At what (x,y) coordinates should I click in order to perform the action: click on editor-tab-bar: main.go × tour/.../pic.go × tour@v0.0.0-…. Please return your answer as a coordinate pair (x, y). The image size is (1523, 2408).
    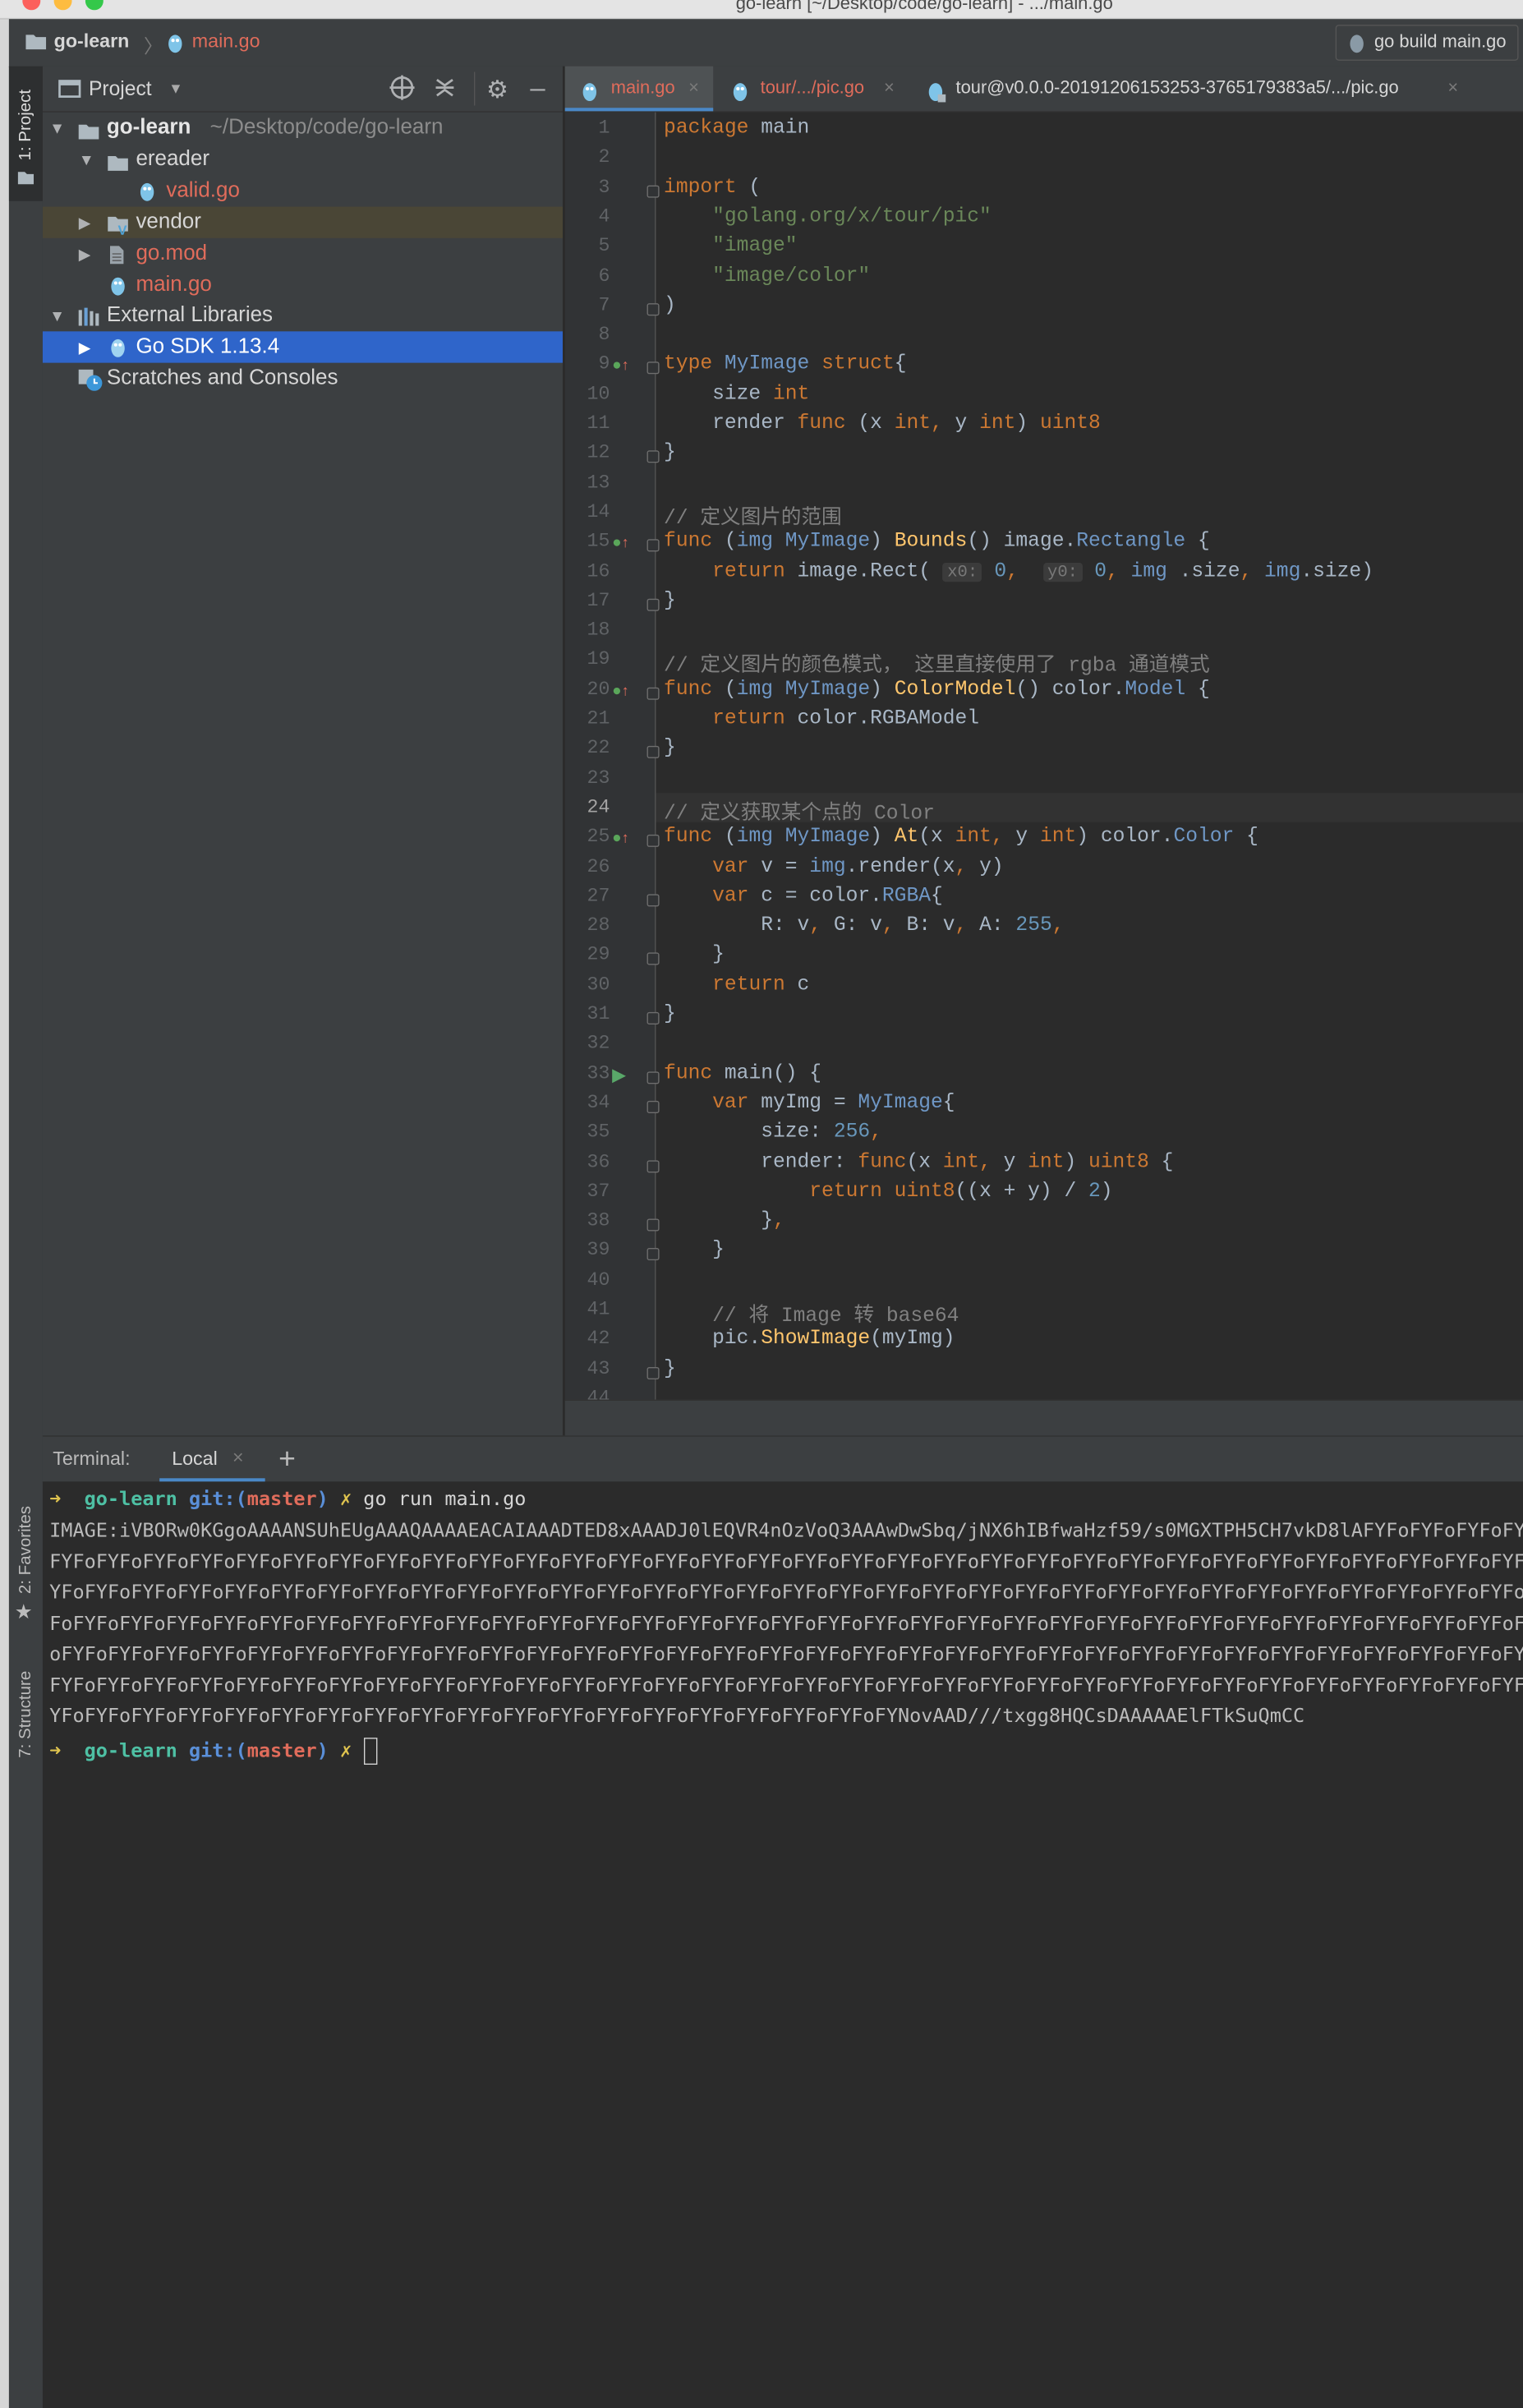
    Looking at the image, I should click on (1043, 89).